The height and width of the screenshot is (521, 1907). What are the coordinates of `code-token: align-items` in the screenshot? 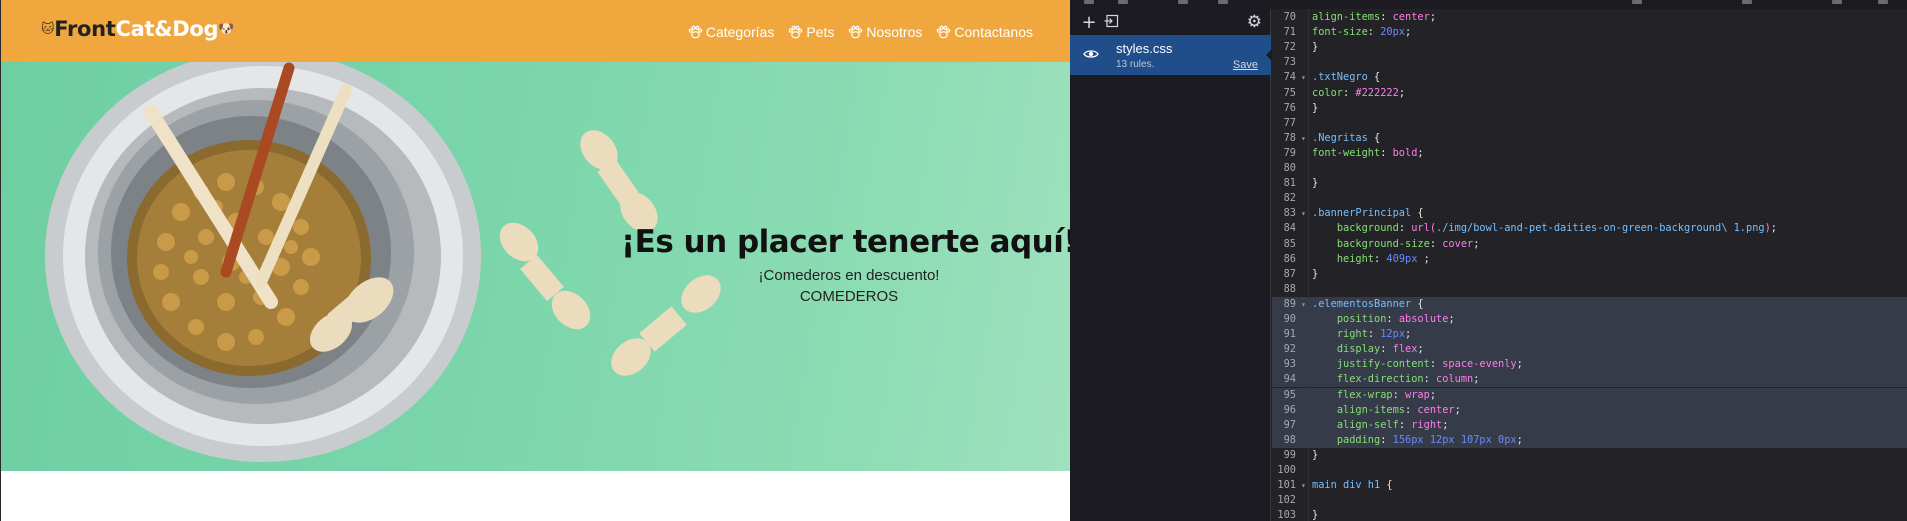 It's located at (1346, 17).